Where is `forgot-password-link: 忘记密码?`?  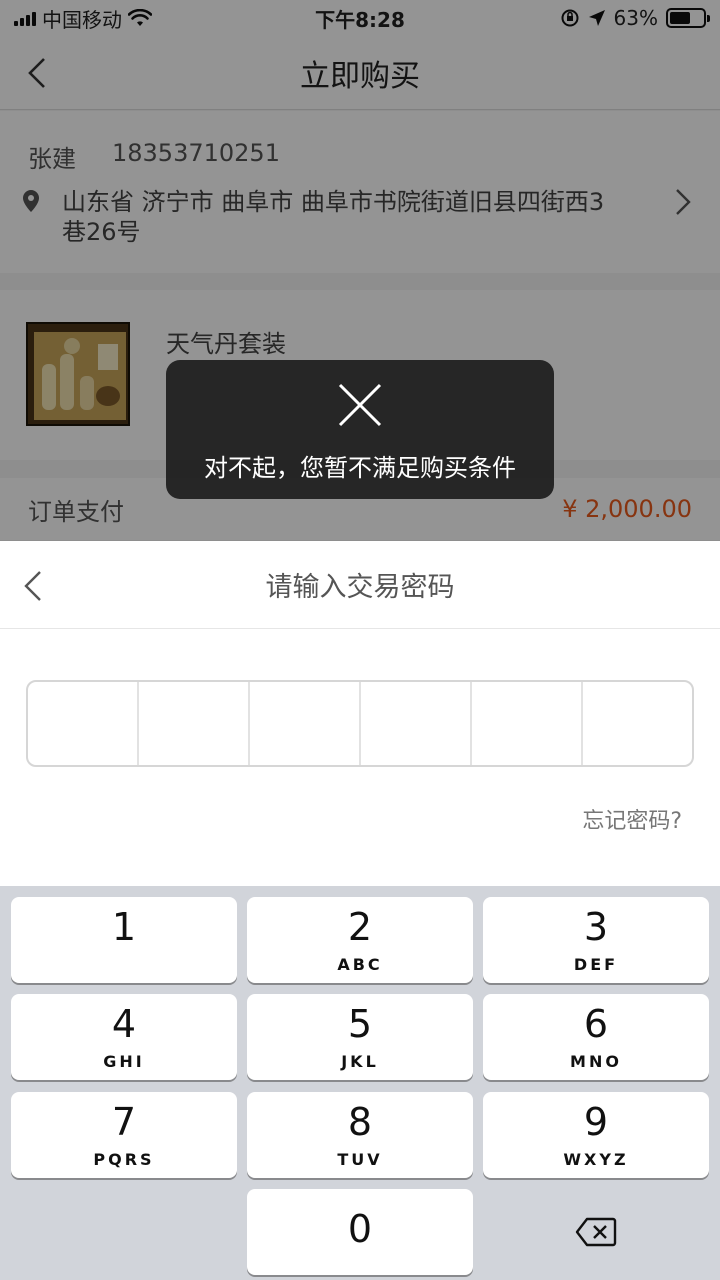 forgot-password-link: 忘记密码? is located at coordinates (632, 819).